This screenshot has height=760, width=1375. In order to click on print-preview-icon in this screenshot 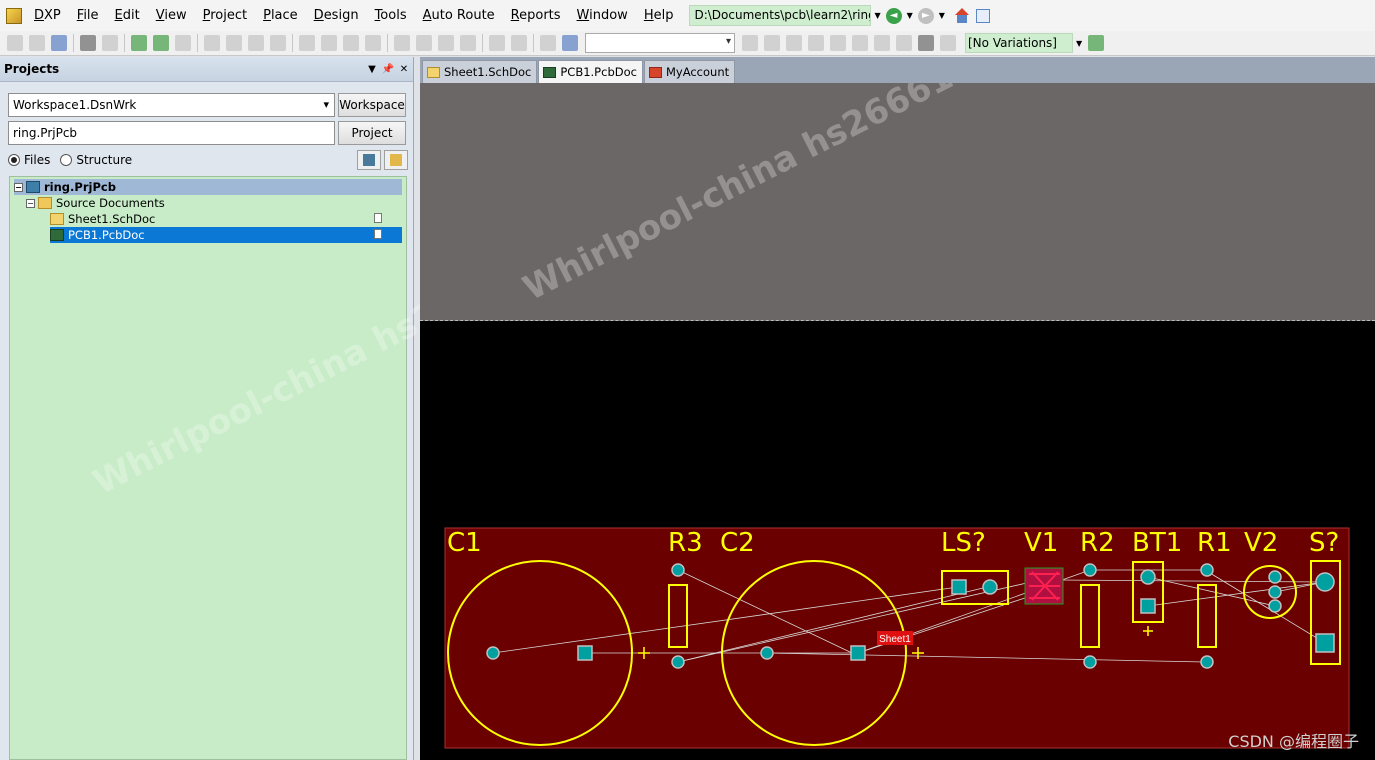, I will do `click(110, 43)`.